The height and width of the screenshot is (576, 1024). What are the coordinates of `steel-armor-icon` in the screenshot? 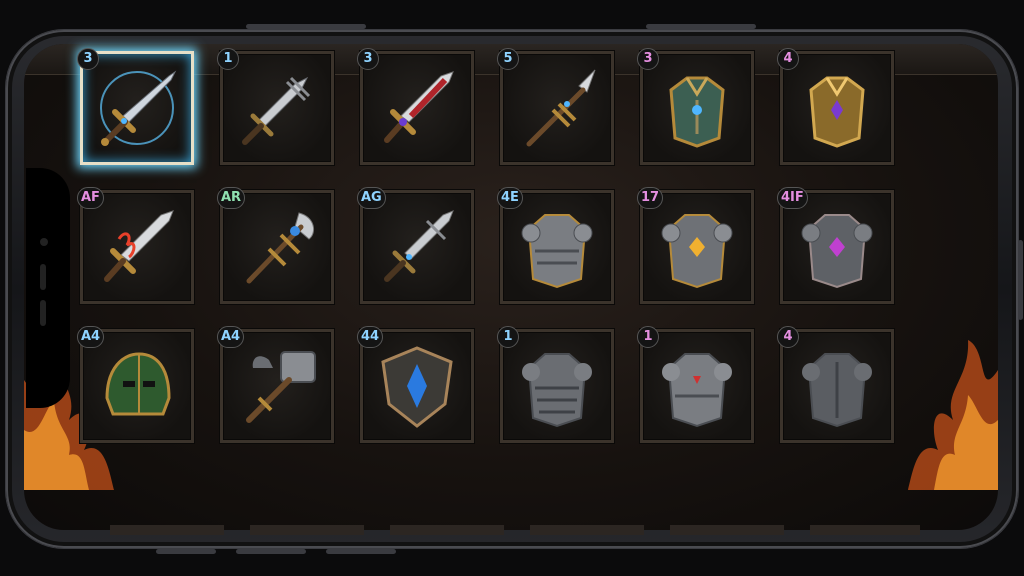 It's located at (557, 251).